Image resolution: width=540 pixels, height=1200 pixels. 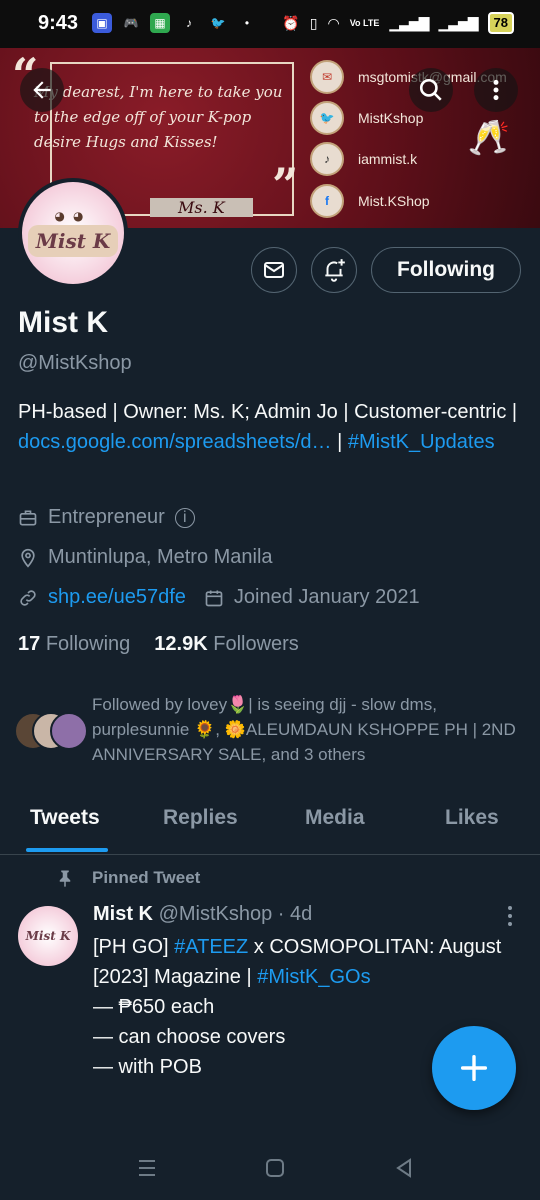 I want to click on tweet-hashtag: #MistK_GOs, so click(x=313, y=977).